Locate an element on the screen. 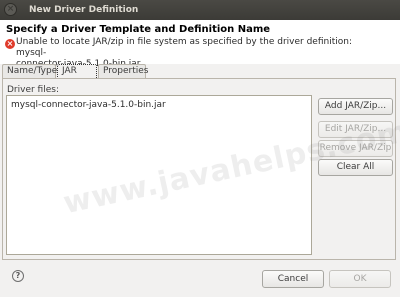 The height and width of the screenshot is (297, 400). clear-all-button: Clear All is located at coordinates (355, 167).